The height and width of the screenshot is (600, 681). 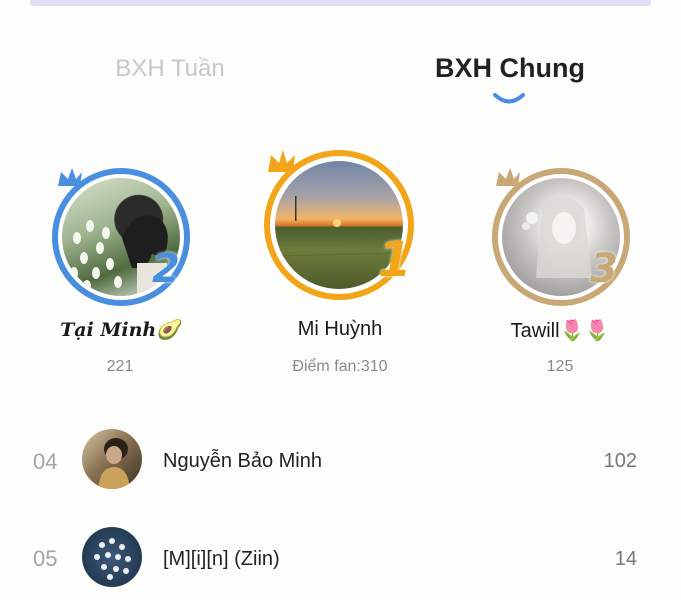 What do you see at coordinates (120, 366) in the screenshot?
I see `podium-score: 221` at bounding box center [120, 366].